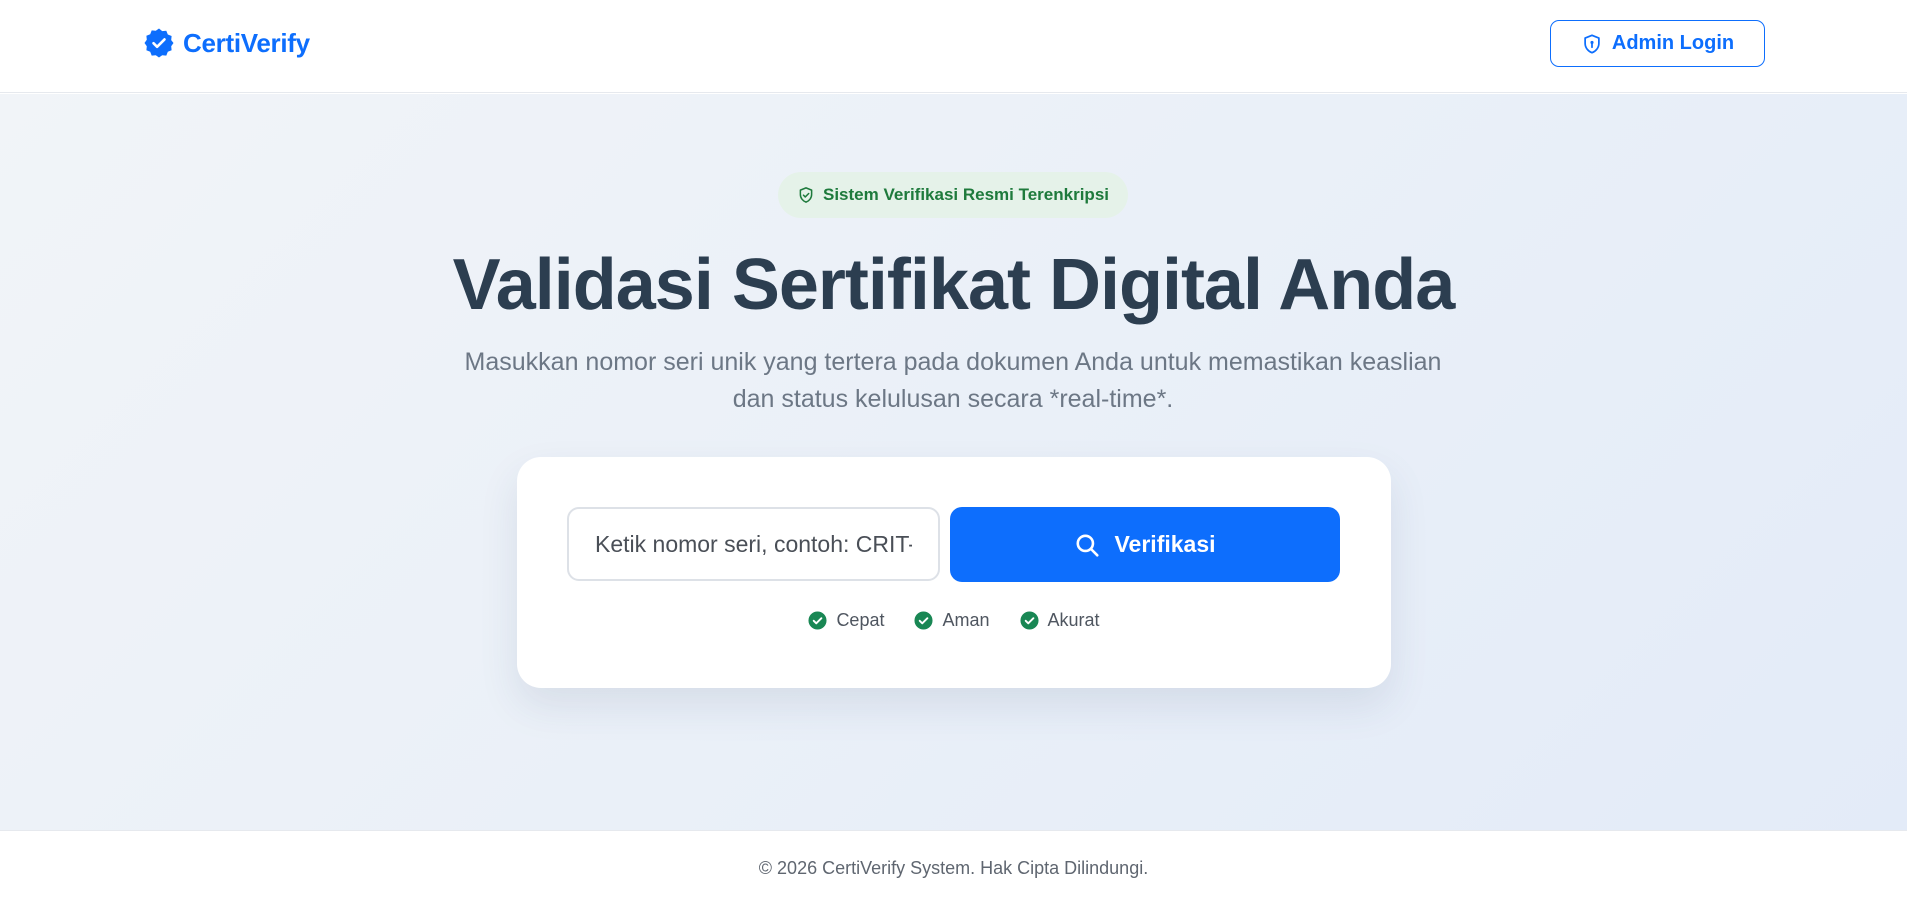 This screenshot has height=898, width=1907. Describe the element at coordinates (1088, 545) in the screenshot. I see `search-icon` at that location.